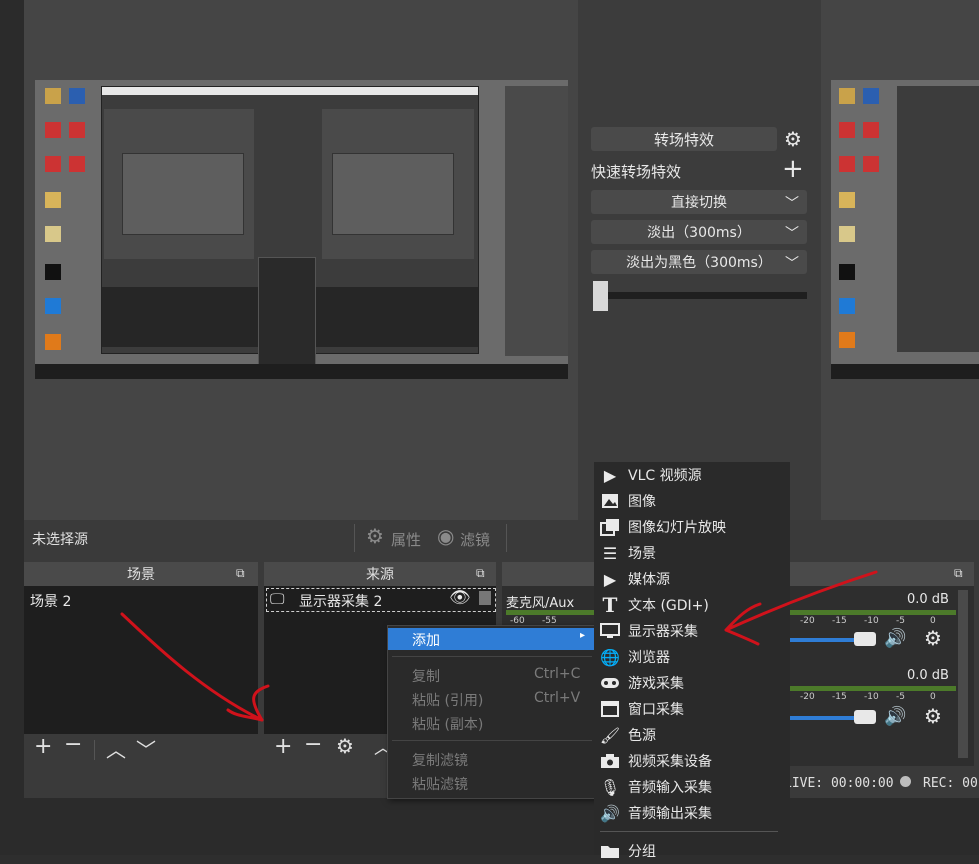  I want to click on tbar-slider-handle, so click(600, 296).